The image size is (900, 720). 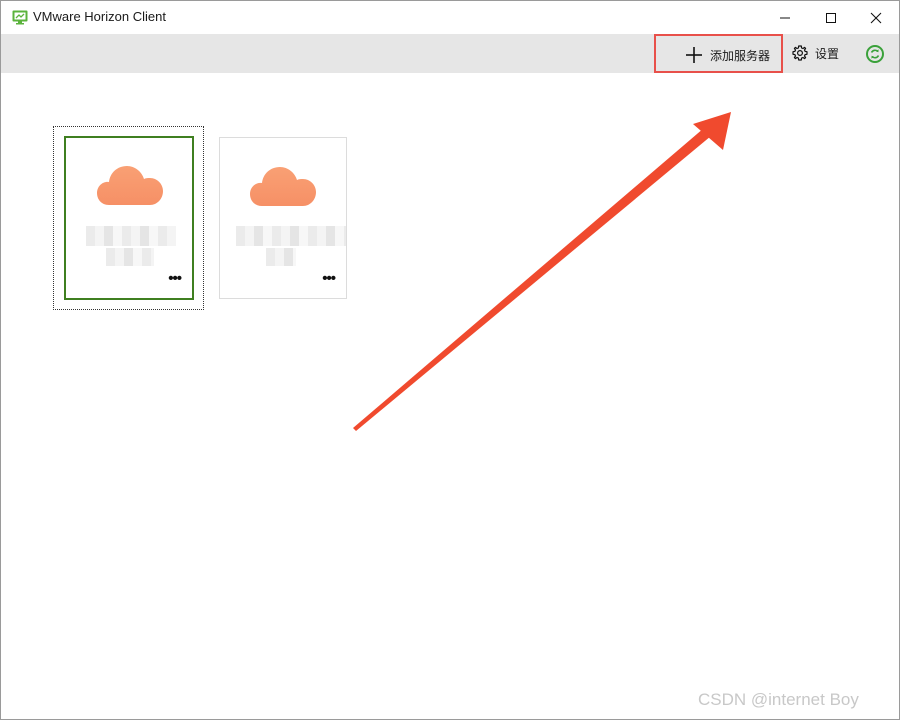 What do you see at coordinates (450, 17) in the screenshot?
I see `title-bar: VMware Horizon Client` at bounding box center [450, 17].